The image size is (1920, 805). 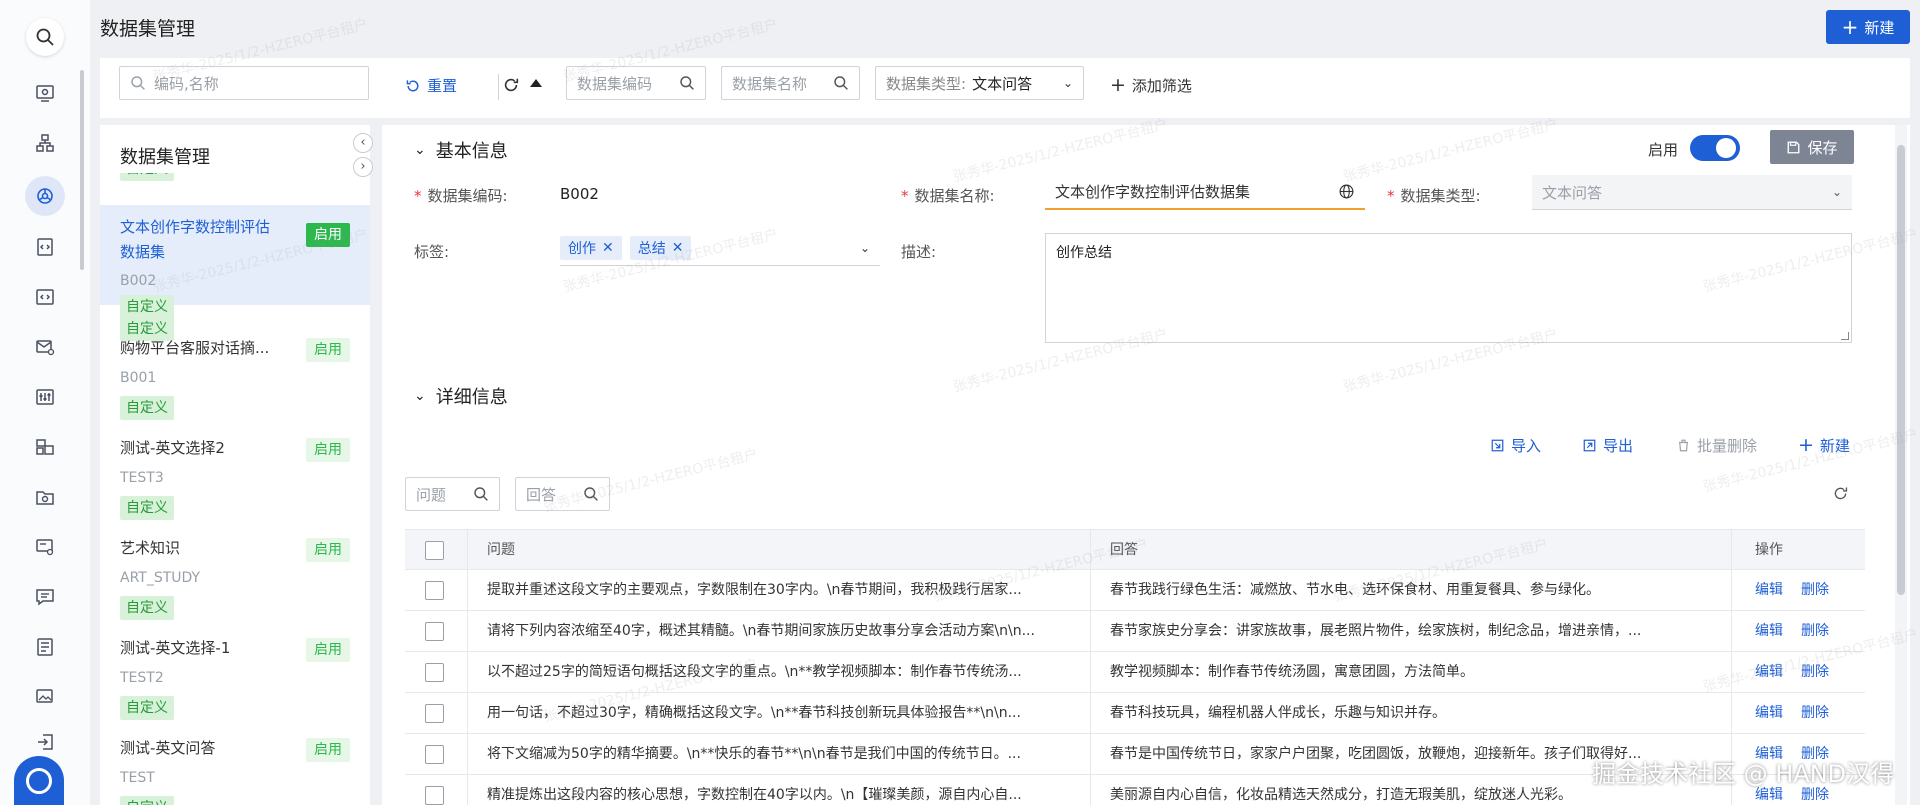 I want to click on code-window-icon, so click(x=45, y=297).